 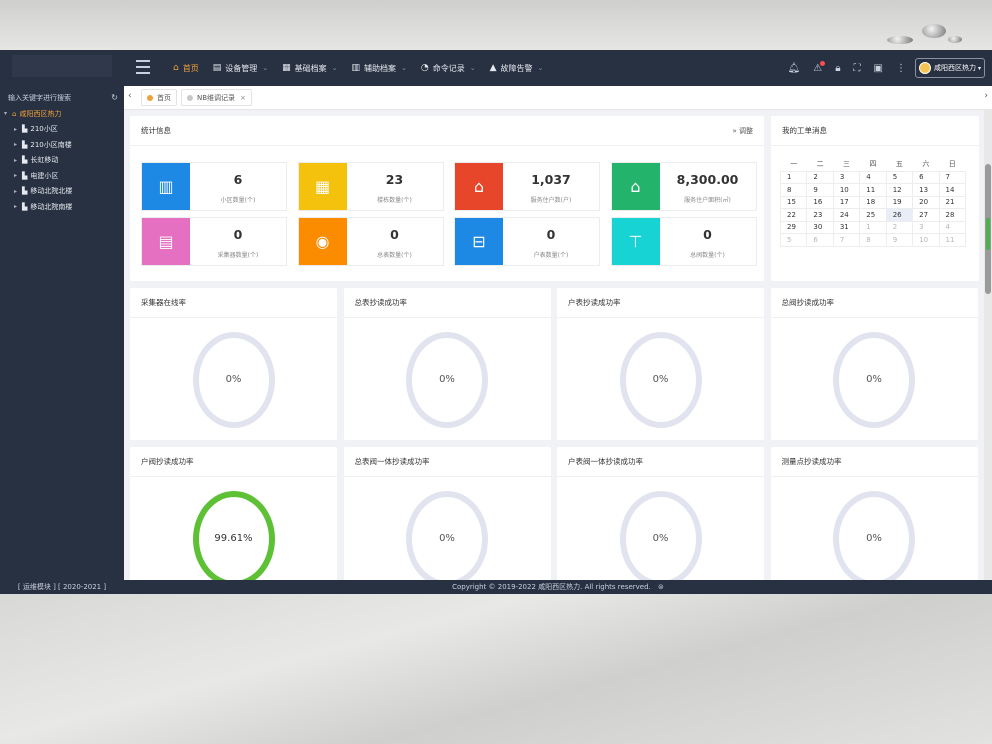 I want to click on tree-search: 输入关键字进行搜索 ↻, so click(x=62, y=95).